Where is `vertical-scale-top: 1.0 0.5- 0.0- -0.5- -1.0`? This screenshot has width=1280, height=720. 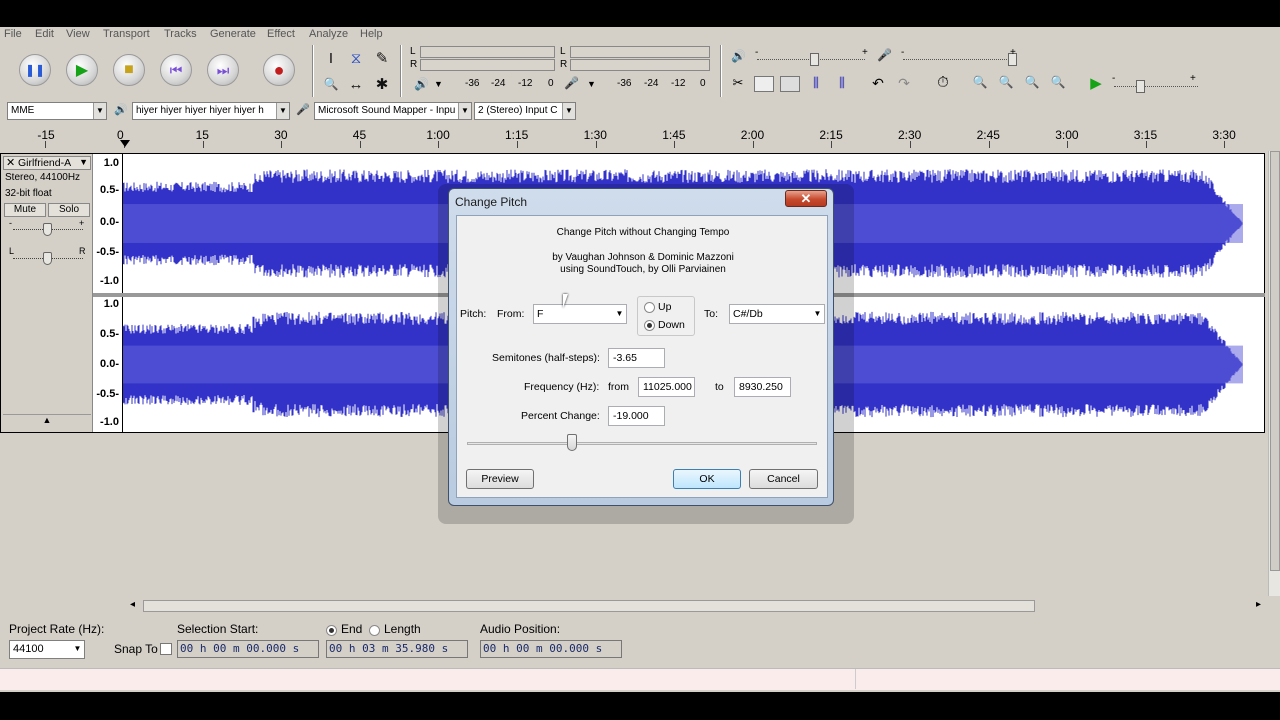 vertical-scale-top: 1.0 0.5- 0.0- -0.5- -1.0 is located at coordinates (108, 223).